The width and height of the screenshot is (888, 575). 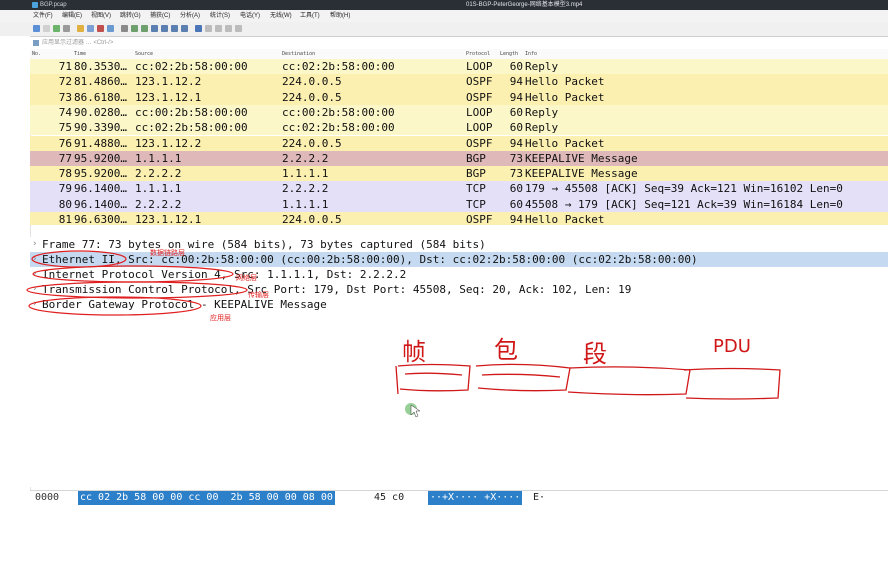 I want to click on menu-go: 跳转(G), so click(x=130, y=16).